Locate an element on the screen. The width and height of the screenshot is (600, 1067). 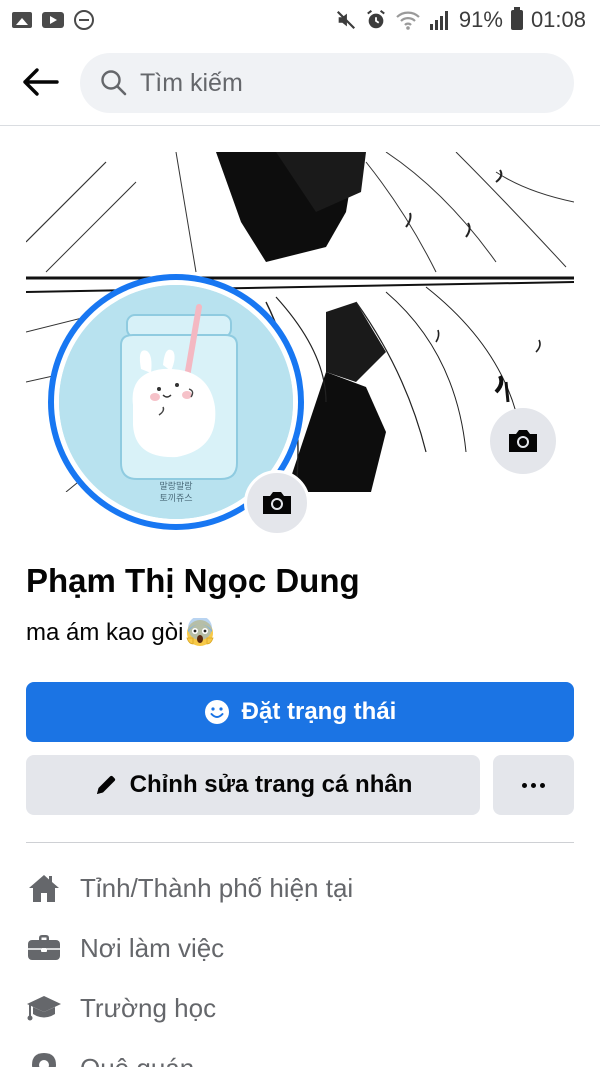
profile-name: Phạm Thị Ngọc Dung is located at coordinates (193, 580).